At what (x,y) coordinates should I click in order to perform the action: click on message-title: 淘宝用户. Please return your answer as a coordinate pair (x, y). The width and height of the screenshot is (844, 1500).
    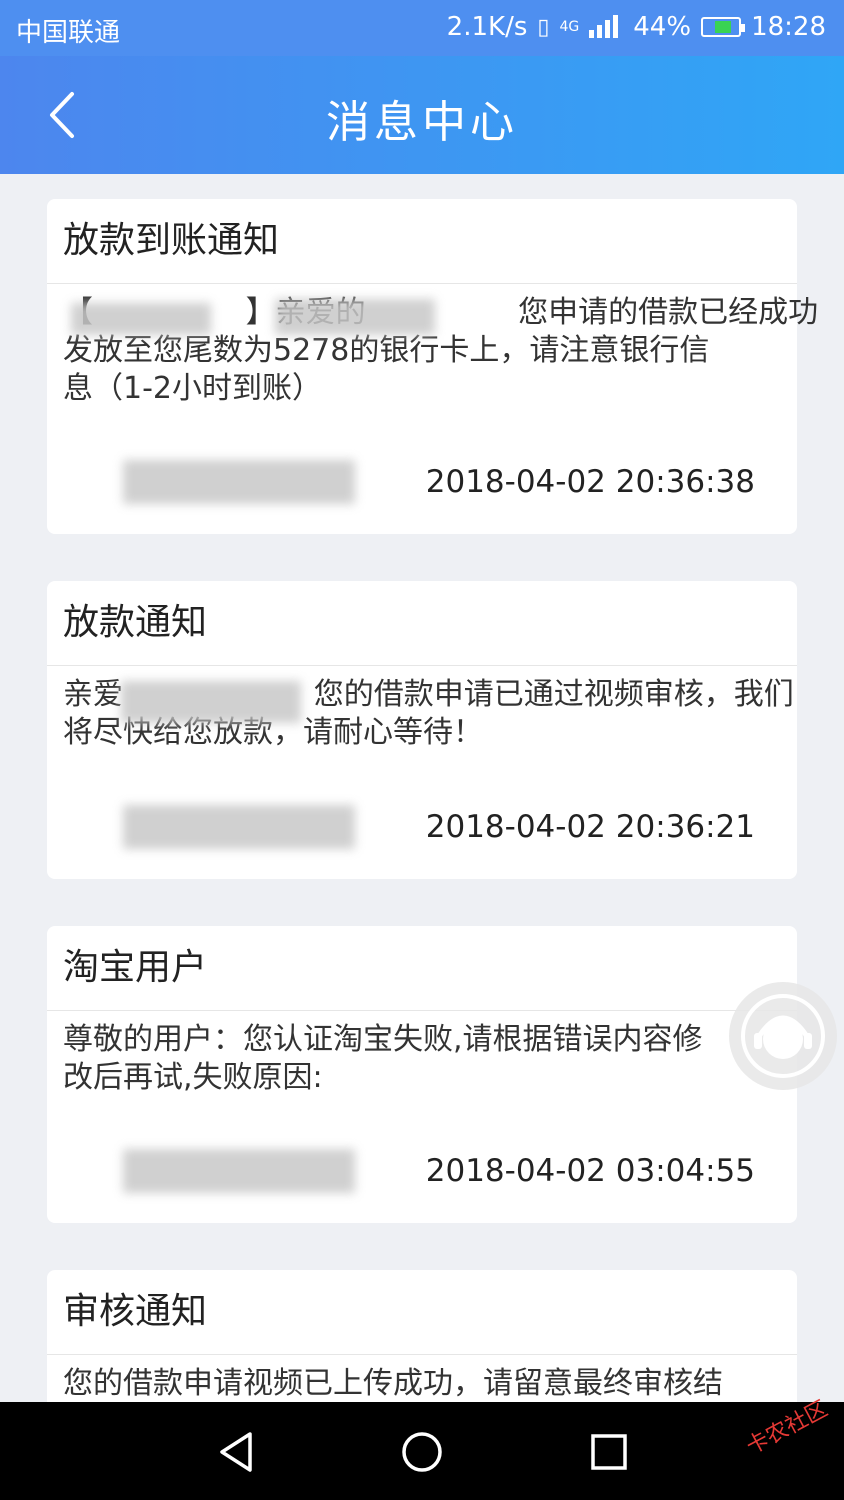
    Looking at the image, I should click on (422, 968).